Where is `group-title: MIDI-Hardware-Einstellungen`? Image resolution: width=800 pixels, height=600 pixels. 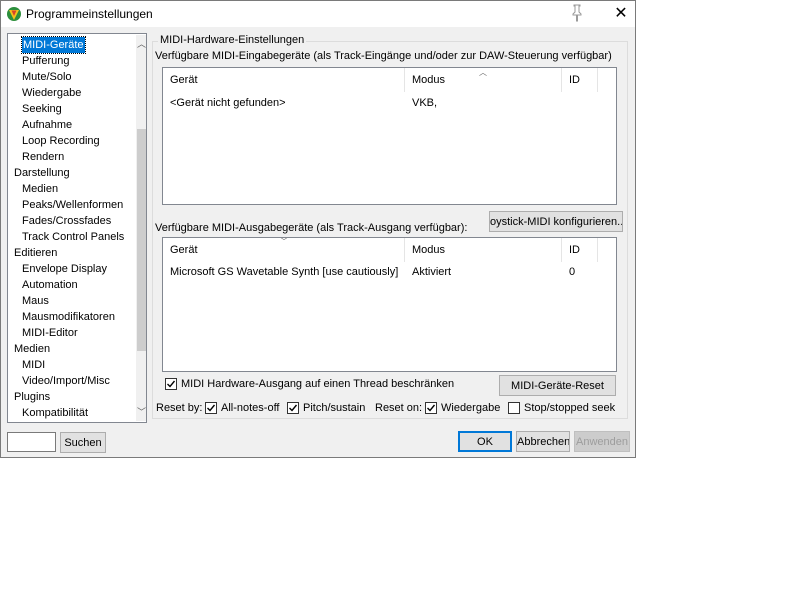 group-title: MIDI-Hardware-Einstellungen is located at coordinates (232, 40).